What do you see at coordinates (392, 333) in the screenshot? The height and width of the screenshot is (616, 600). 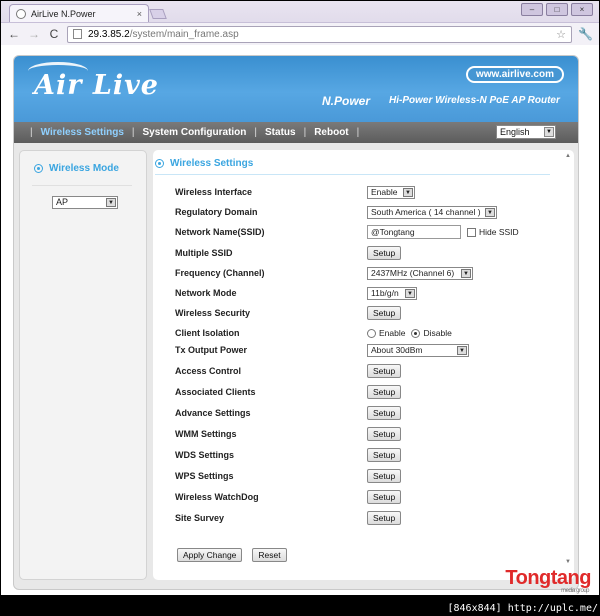 I see `radio-label: Enable` at bounding box center [392, 333].